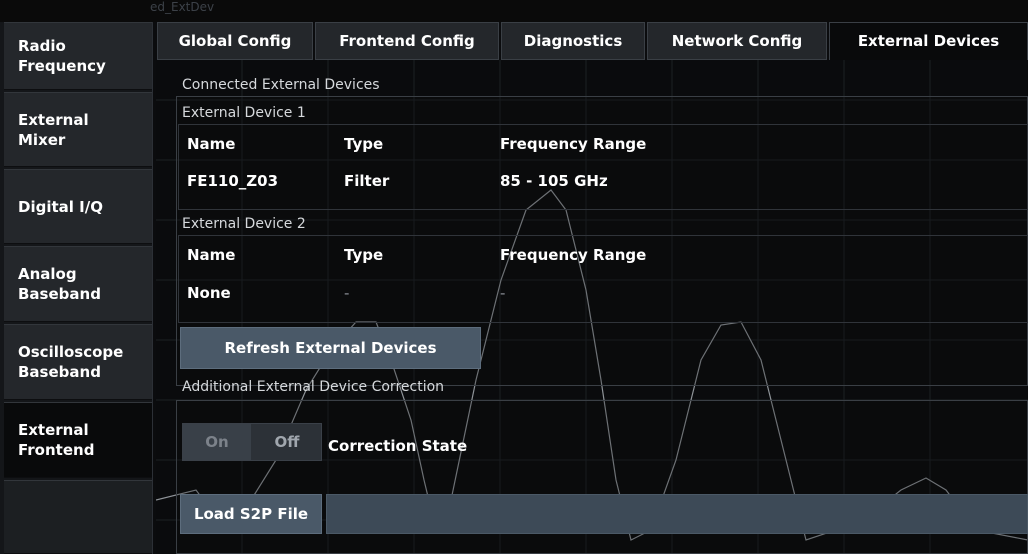  I want to click on device-2-freq-value: -, so click(503, 293).